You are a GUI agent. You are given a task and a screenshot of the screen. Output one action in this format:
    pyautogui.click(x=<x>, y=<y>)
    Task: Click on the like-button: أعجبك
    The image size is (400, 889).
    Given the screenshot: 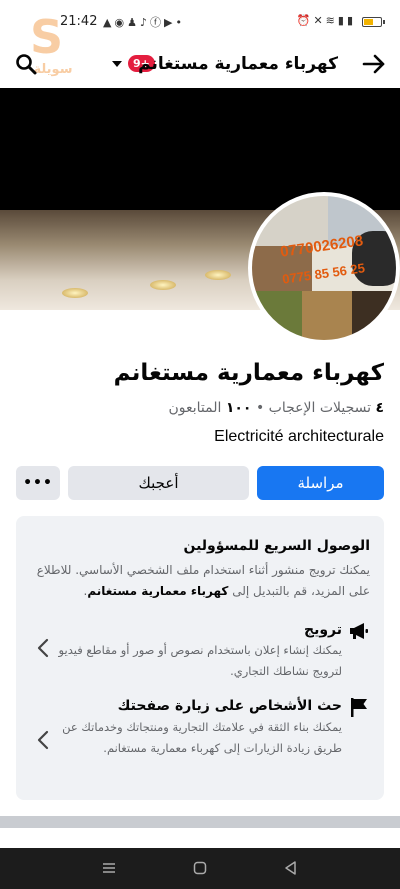 What is the action you would take?
    pyautogui.click(x=158, y=483)
    